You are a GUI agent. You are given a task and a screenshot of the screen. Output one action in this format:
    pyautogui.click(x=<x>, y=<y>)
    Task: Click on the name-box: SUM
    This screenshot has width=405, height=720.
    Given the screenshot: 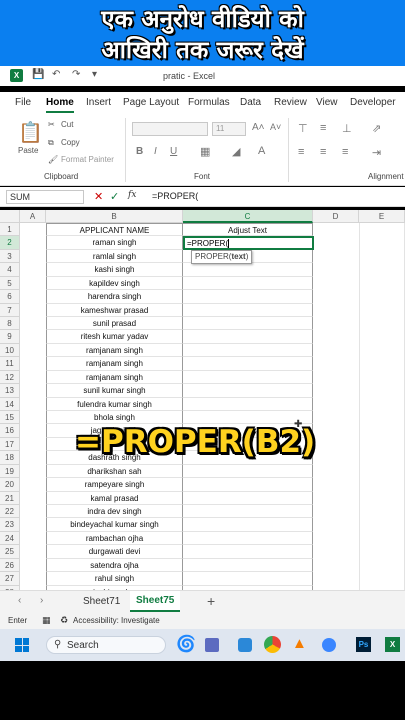 What is the action you would take?
    pyautogui.click(x=45, y=197)
    